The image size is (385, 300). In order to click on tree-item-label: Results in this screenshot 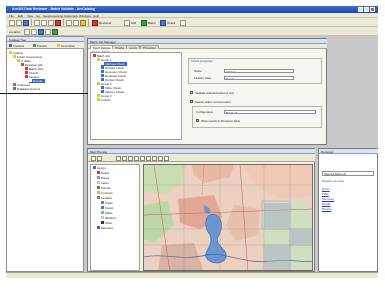, I will do `click(38, 81)`.